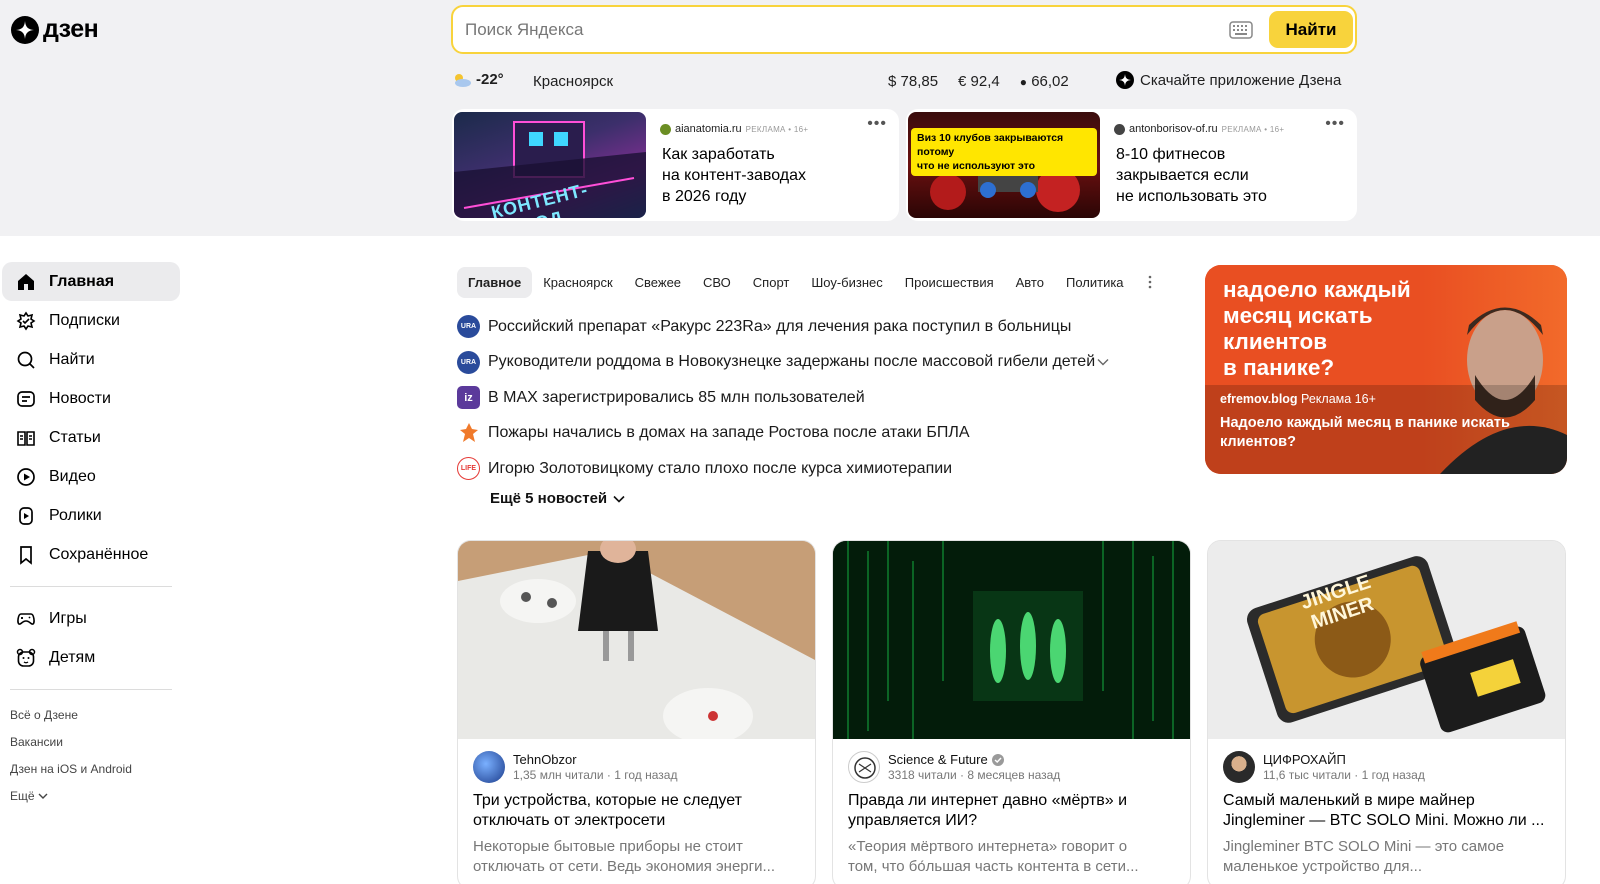  Describe the element at coordinates (1241, 30) in the screenshot. I see `keyboard-icon` at that location.